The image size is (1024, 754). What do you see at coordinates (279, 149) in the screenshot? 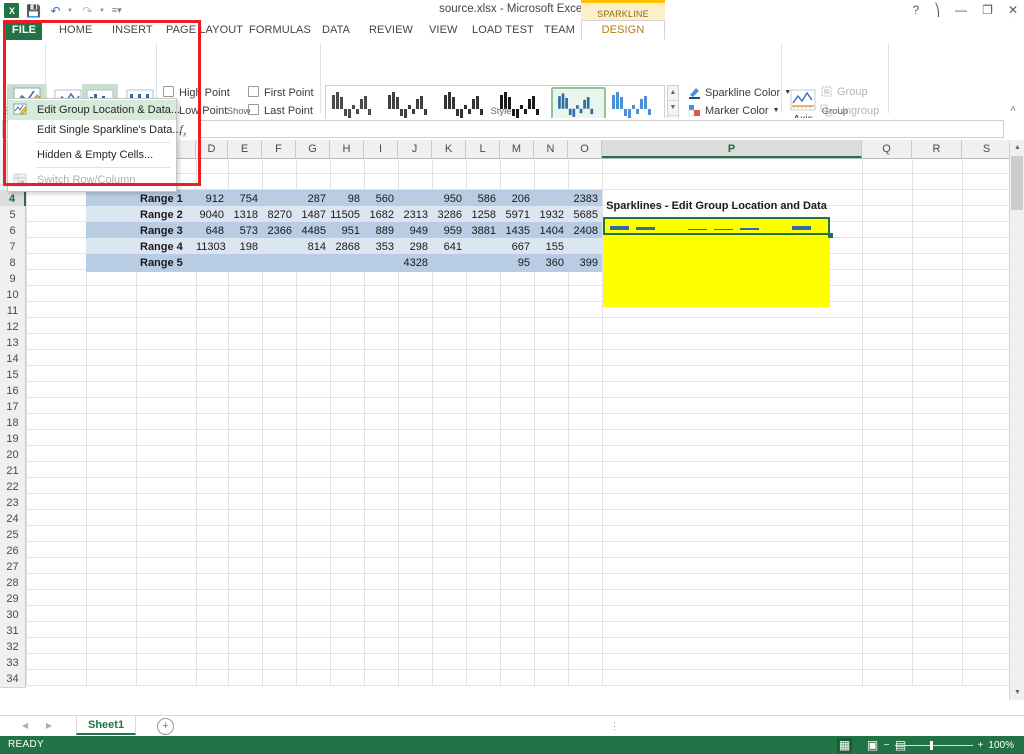
I see `column-header-f: F` at bounding box center [279, 149].